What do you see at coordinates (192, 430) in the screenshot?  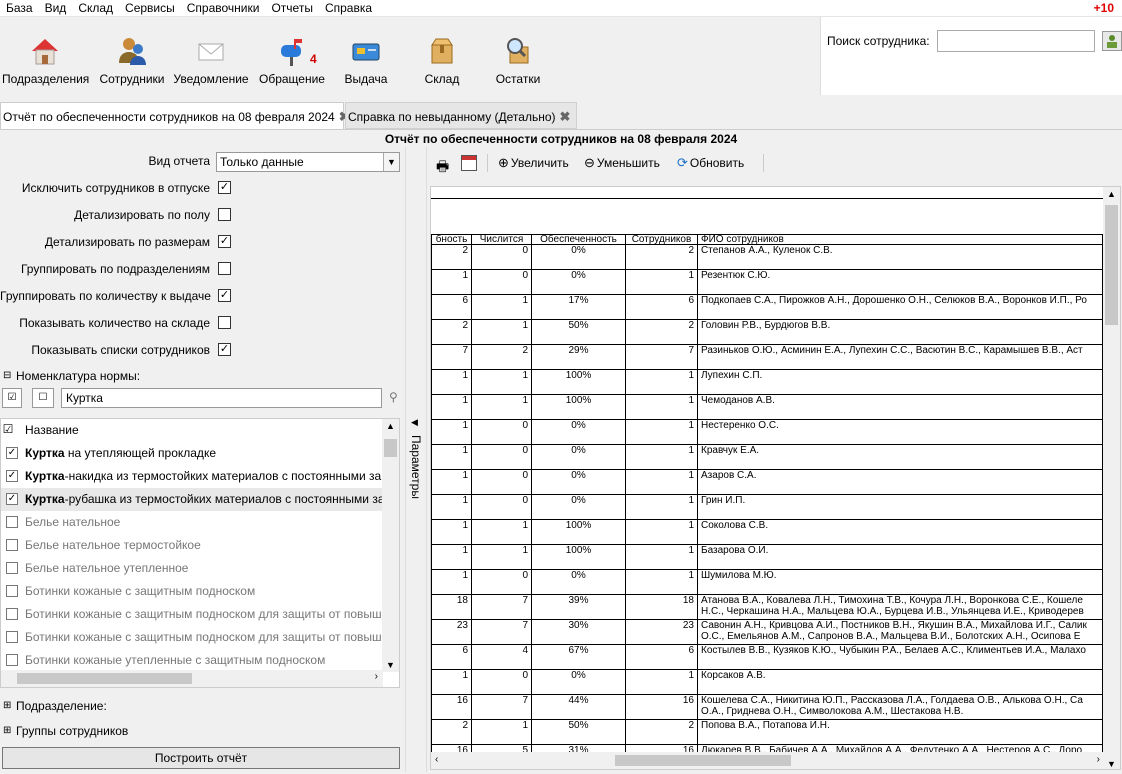 I see `list-header: ☑ Название` at bounding box center [192, 430].